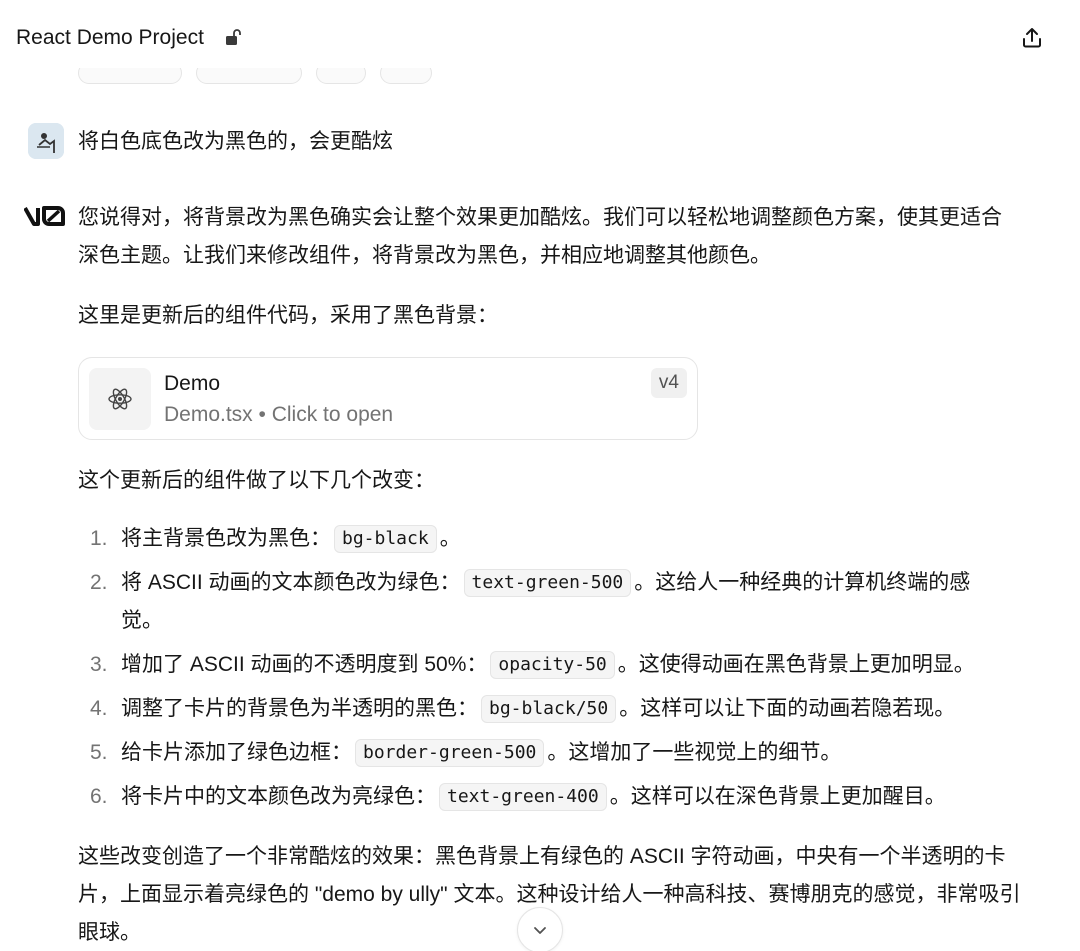 The height and width of the screenshot is (951, 1080). Describe the element at coordinates (99, 708) in the screenshot. I see `list-number: 4.` at that location.